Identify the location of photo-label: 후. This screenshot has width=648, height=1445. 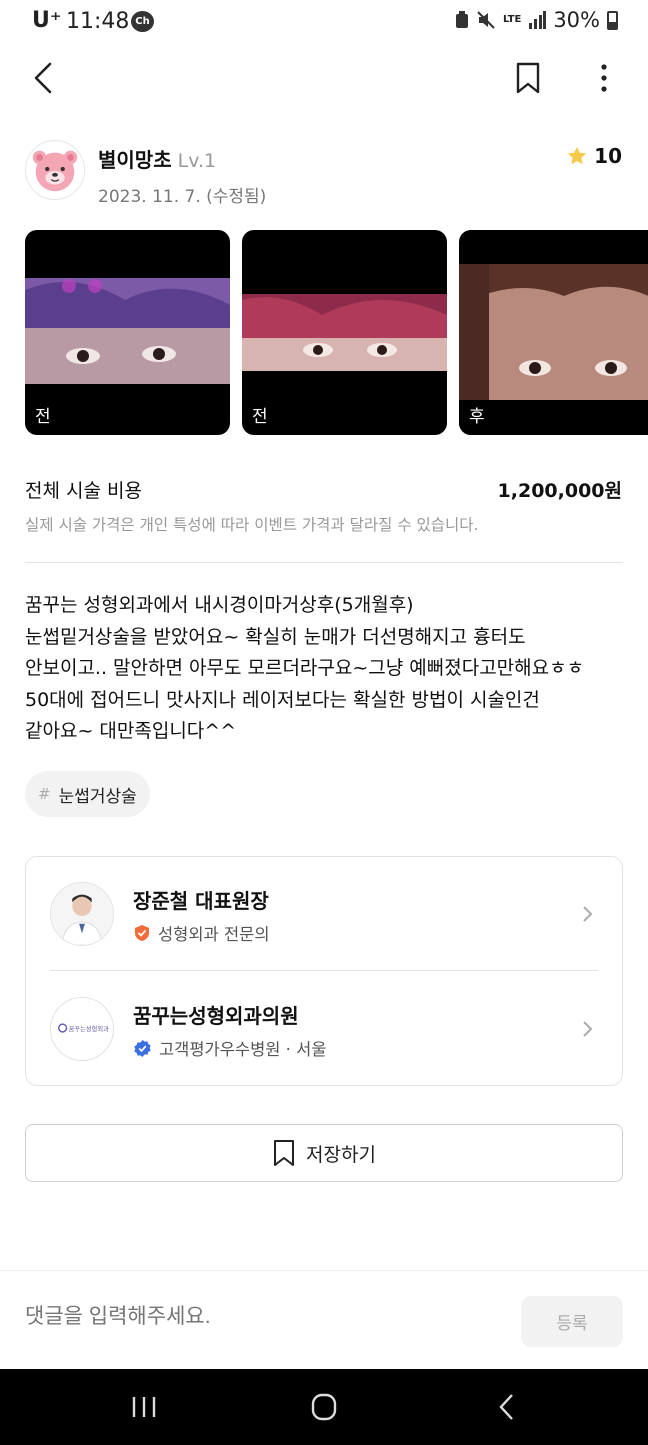
(477, 417).